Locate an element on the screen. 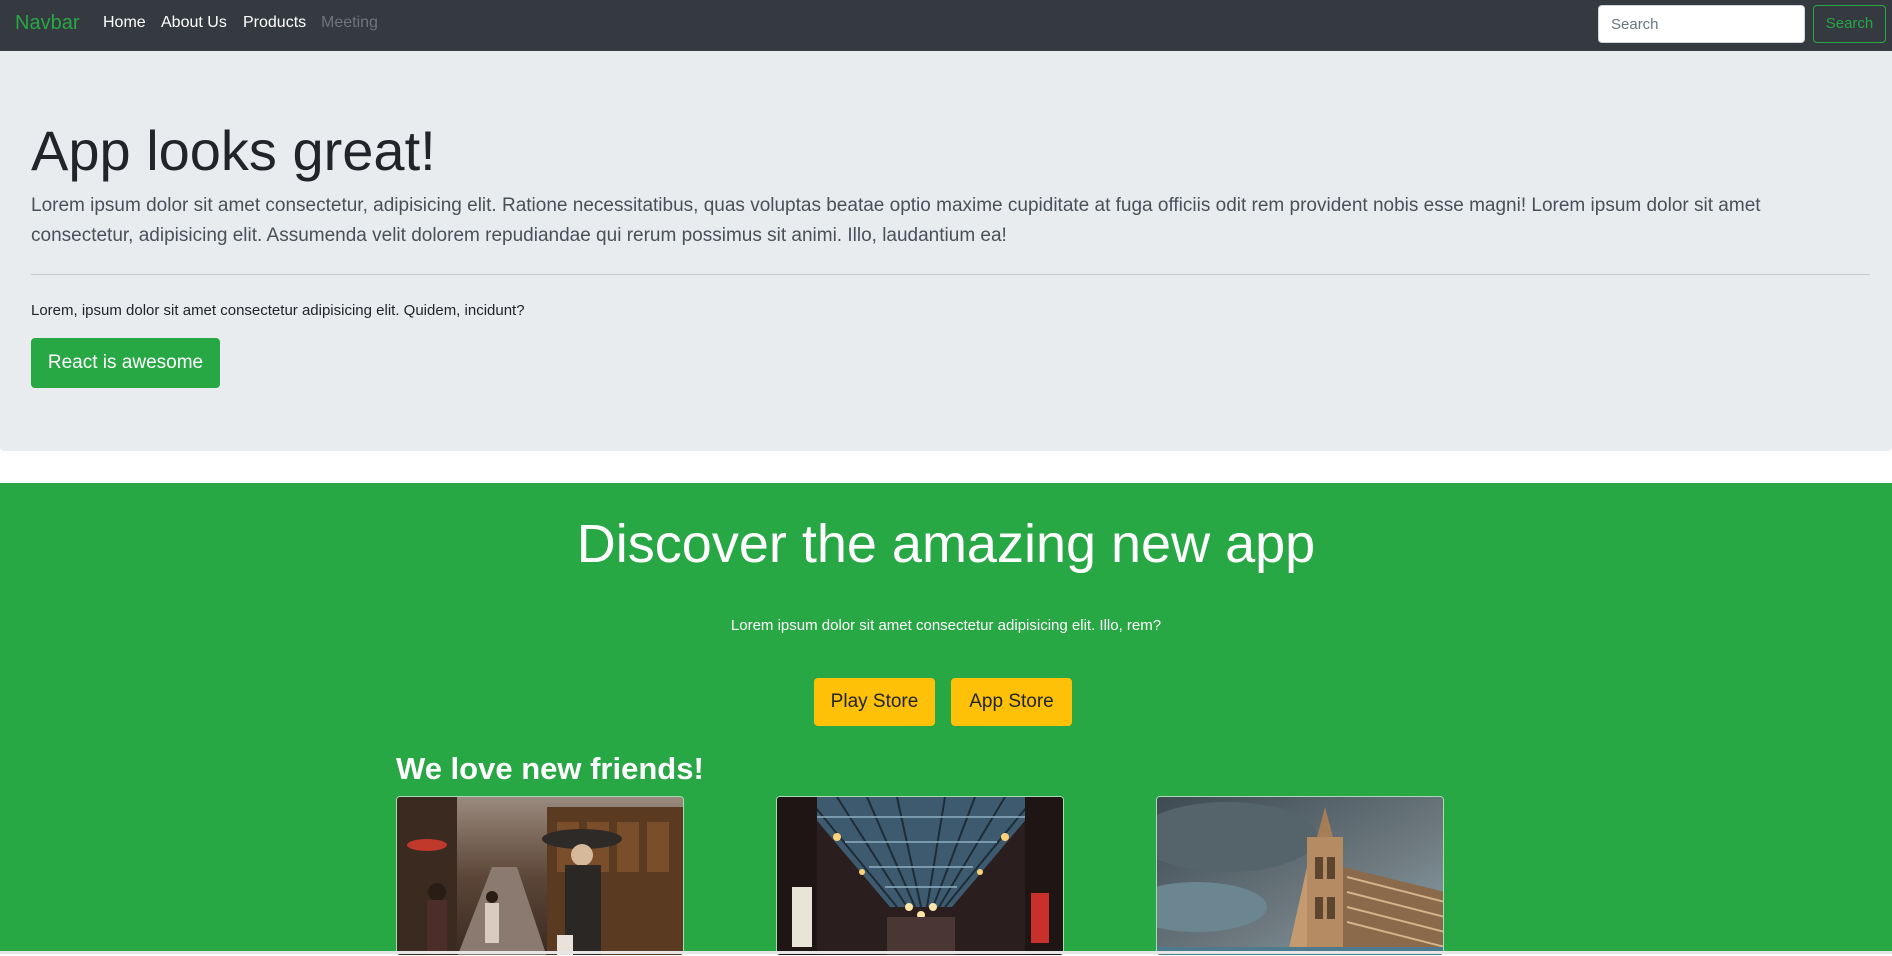 The height and width of the screenshot is (956, 1892). arcade-photo-image is located at coordinates (920, 876).